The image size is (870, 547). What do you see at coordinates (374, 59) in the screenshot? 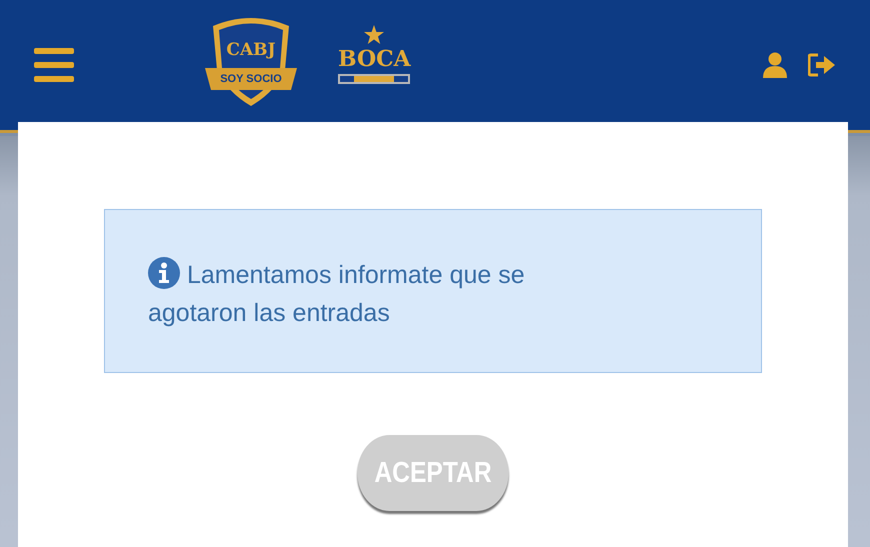
I see `boca-wordmark: BOCA` at bounding box center [374, 59].